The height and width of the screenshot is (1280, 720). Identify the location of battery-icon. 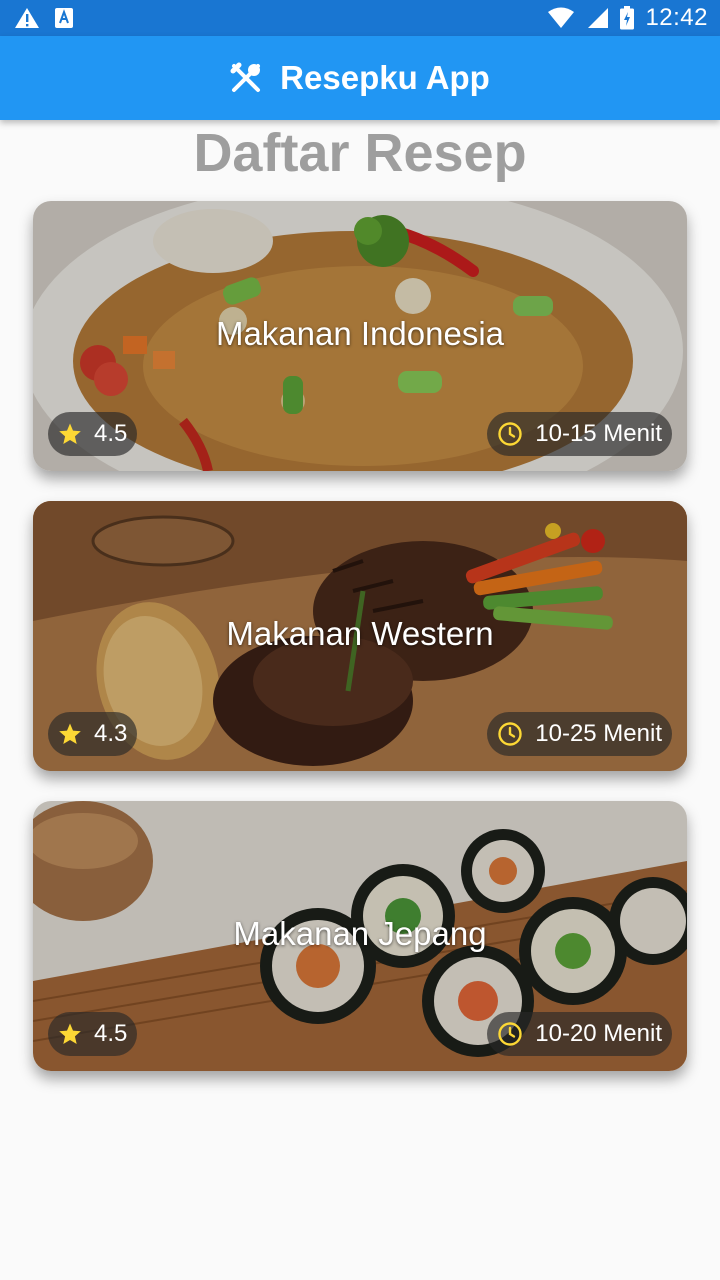
(627, 18).